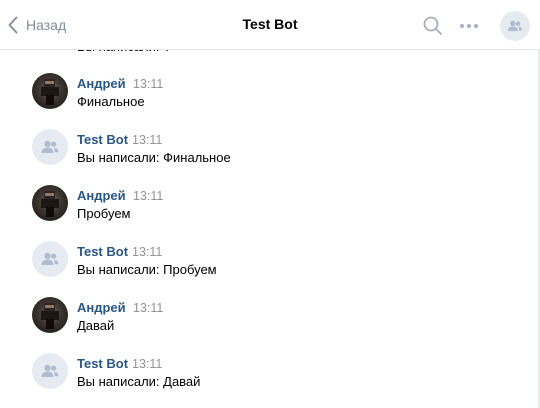  Describe the element at coordinates (111, 101) in the screenshot. I see `message-text: Финальное` at that location.